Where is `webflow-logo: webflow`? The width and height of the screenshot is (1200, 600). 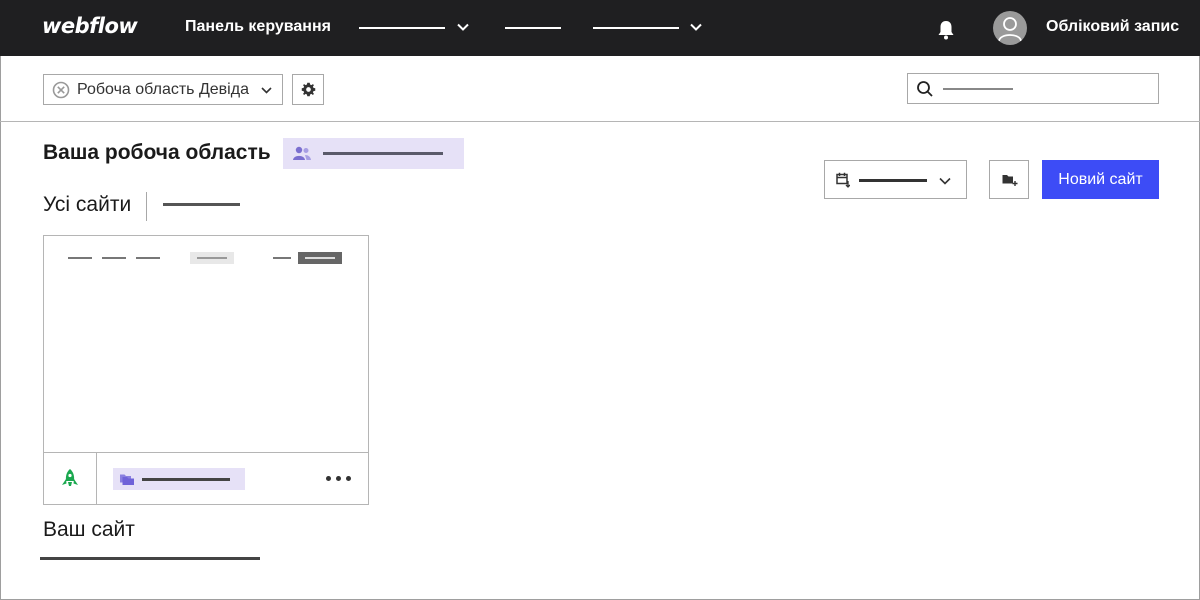 webflow-logo: webflow is located at coordinates (90, 26).